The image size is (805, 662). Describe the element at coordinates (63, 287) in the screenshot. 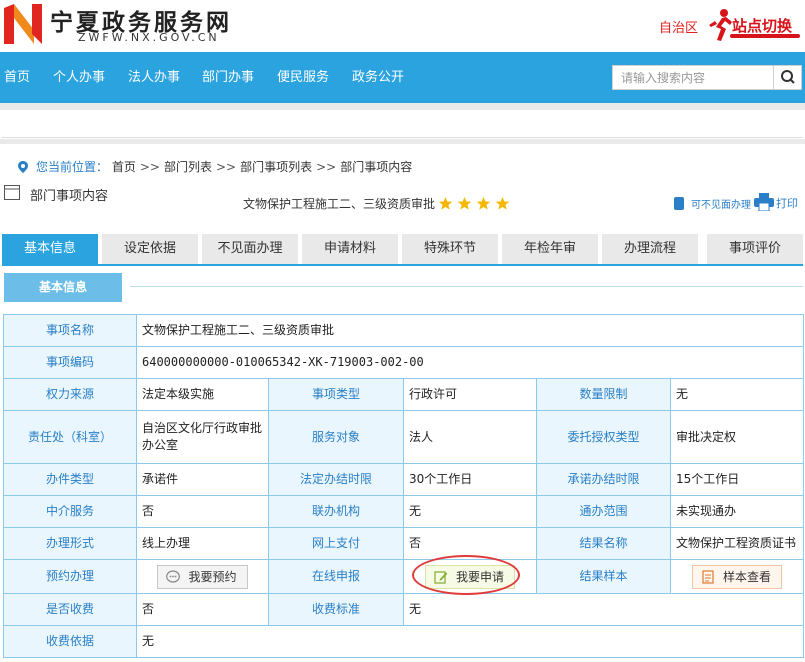

I see `section-title: 基本信息` at that location.